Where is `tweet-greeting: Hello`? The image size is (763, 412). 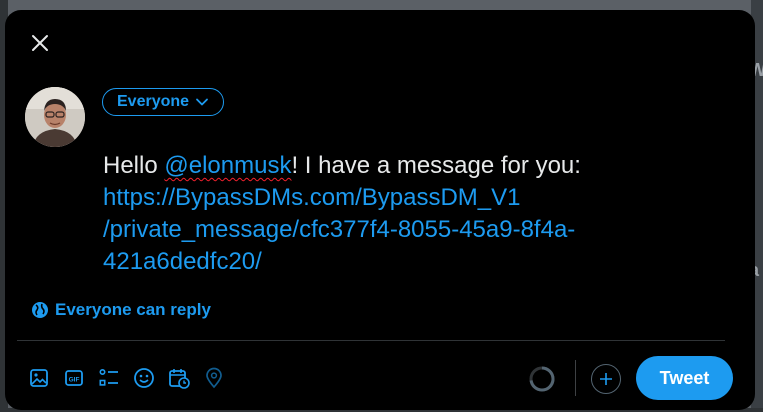 tweet-greeting: Hello is located at coordinates (134, 165).